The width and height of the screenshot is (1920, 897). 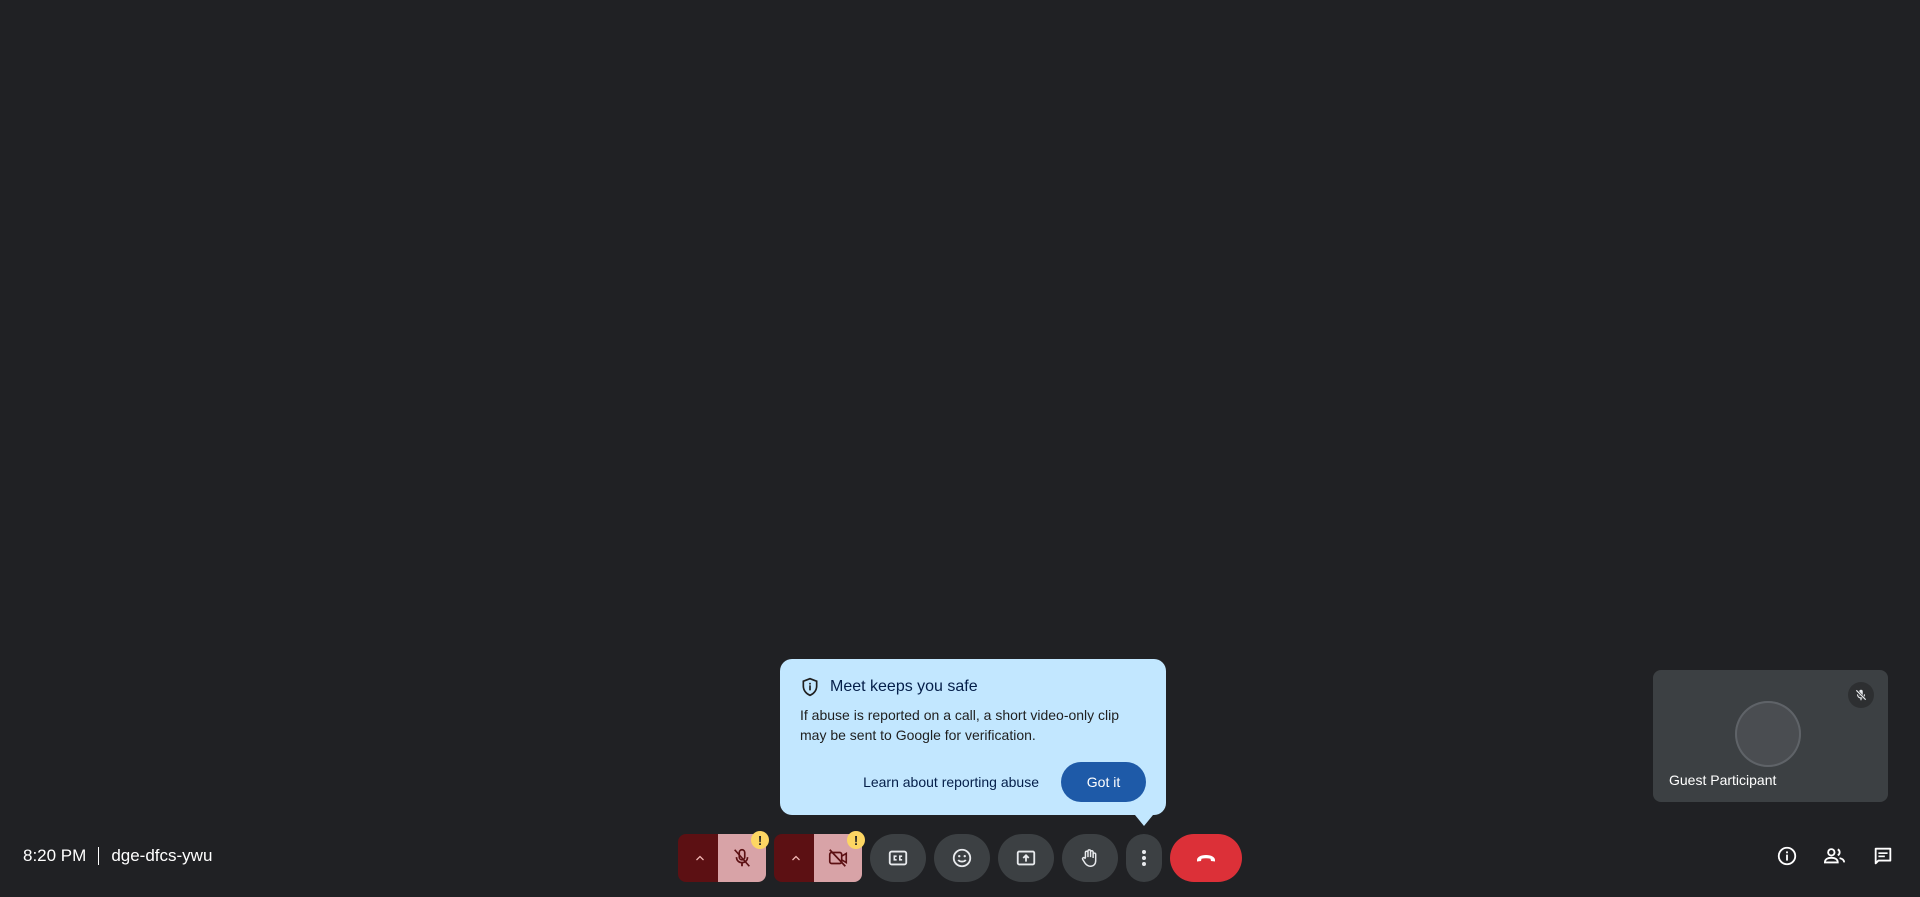 I want to click on meeting-time: 8:20 PM, so click(x=55, y=855).